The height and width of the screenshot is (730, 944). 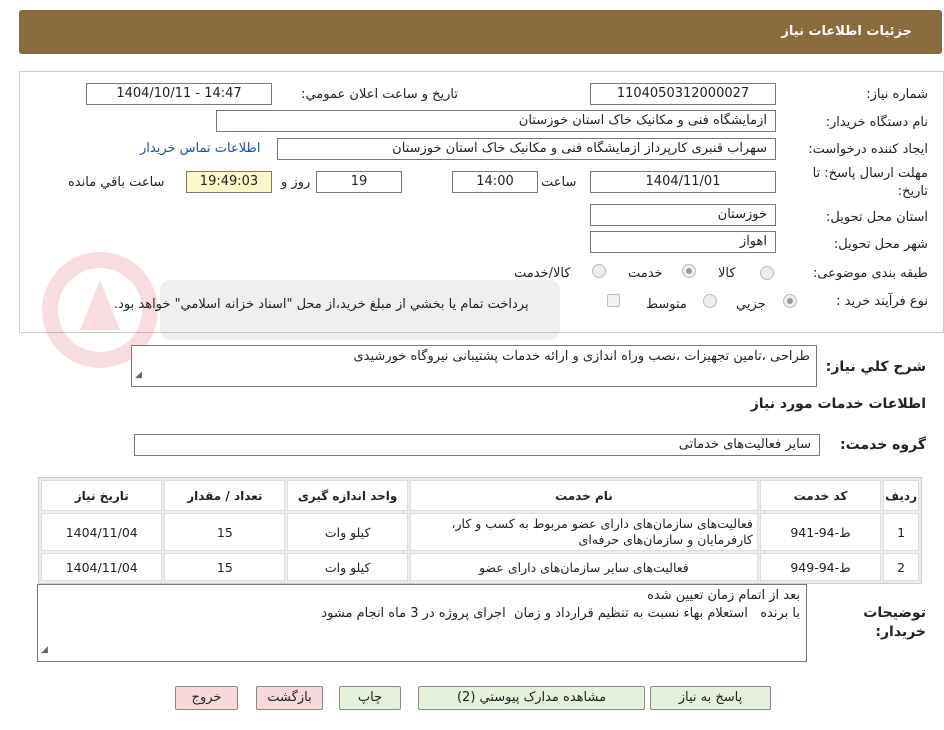 What do you see at coordinates (645, 273) in the screenshot?
I see `category-service-label: خدمت` at bounding box center [645, 273].